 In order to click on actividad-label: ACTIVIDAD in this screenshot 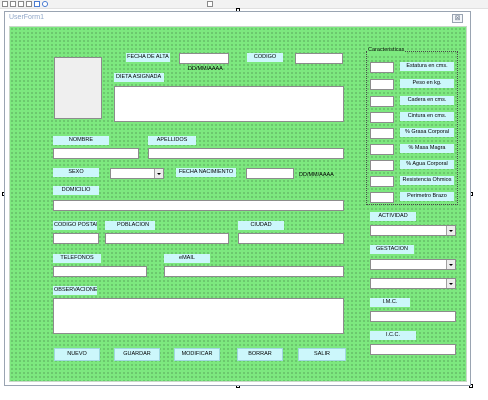, I will do `click(393, 216)`.